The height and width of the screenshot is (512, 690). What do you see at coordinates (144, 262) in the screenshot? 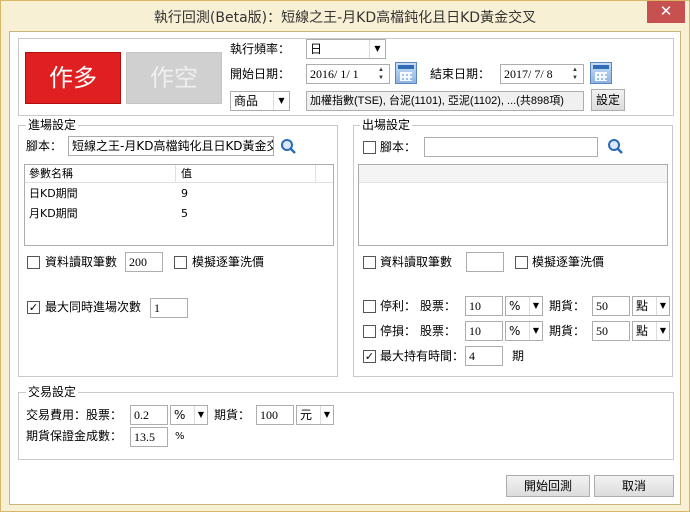
I see `entry-read-bars-field: 200` at bounding box center [144, 262].